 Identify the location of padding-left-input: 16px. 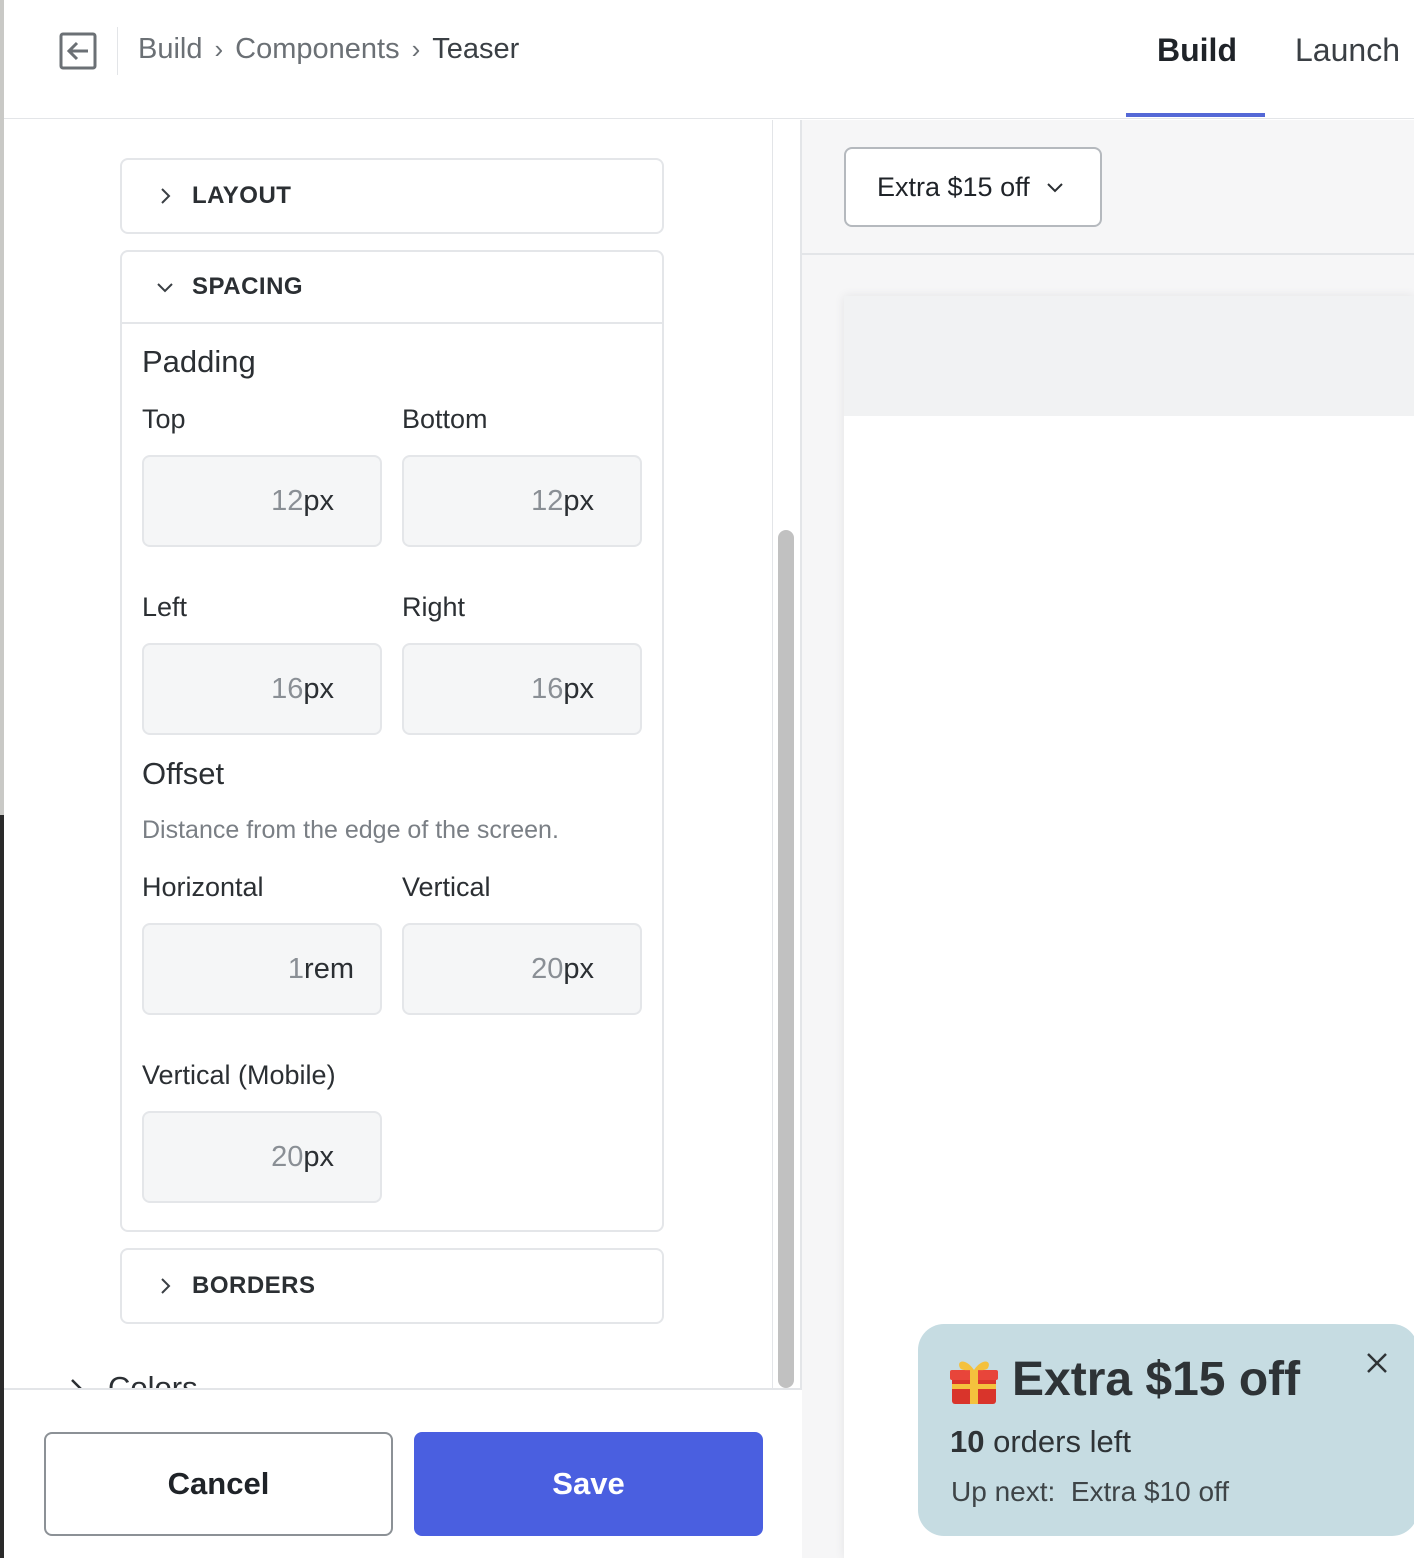
(262, 689).